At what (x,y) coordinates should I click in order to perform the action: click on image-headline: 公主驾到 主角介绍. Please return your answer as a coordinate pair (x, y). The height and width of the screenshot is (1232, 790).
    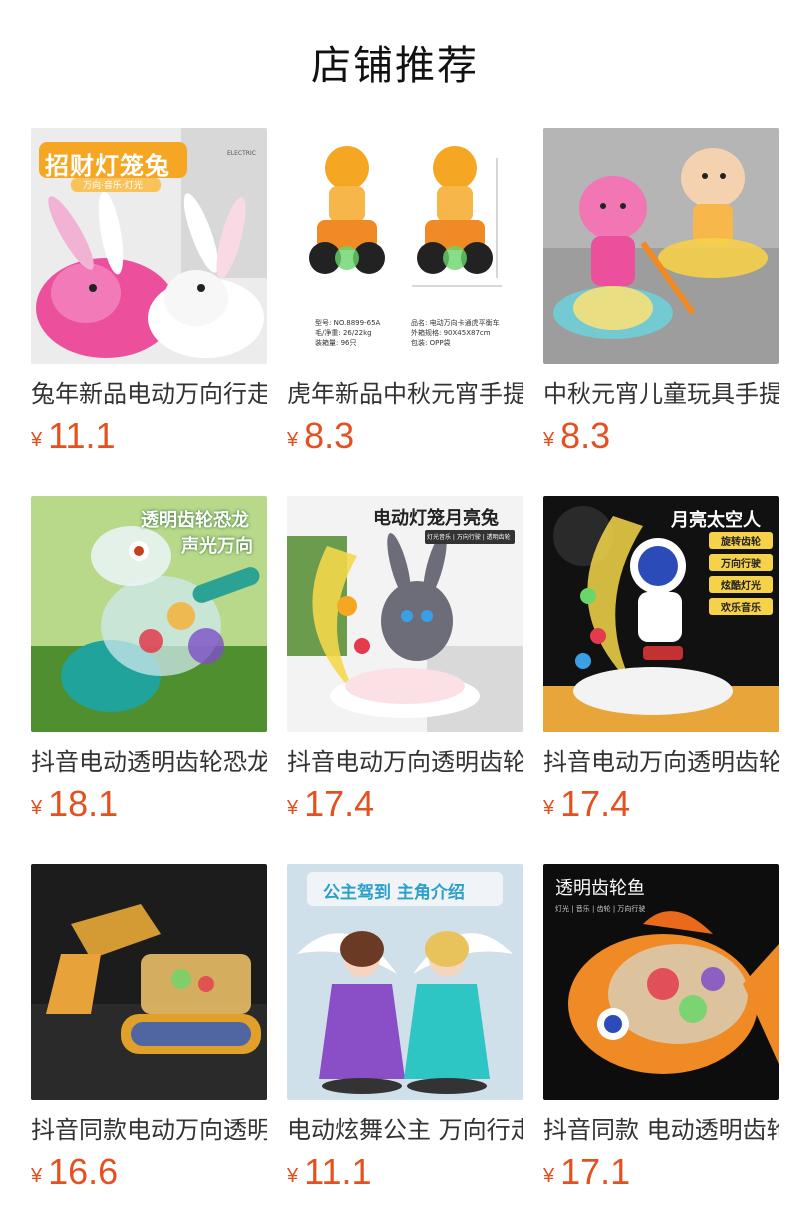
    Looking at the image, I should click on (394, 893).